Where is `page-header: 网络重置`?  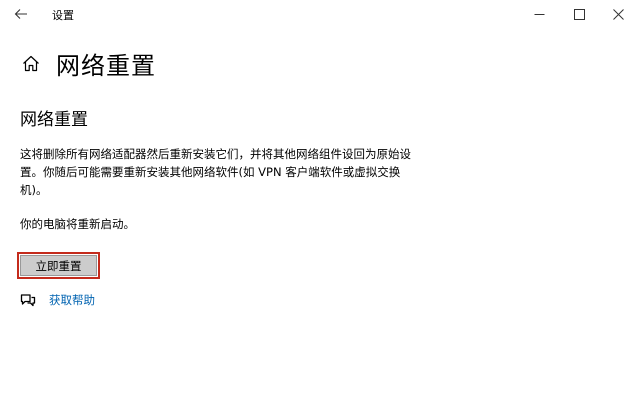
page-header: 网络重置 is located at coordinates (88, 63).